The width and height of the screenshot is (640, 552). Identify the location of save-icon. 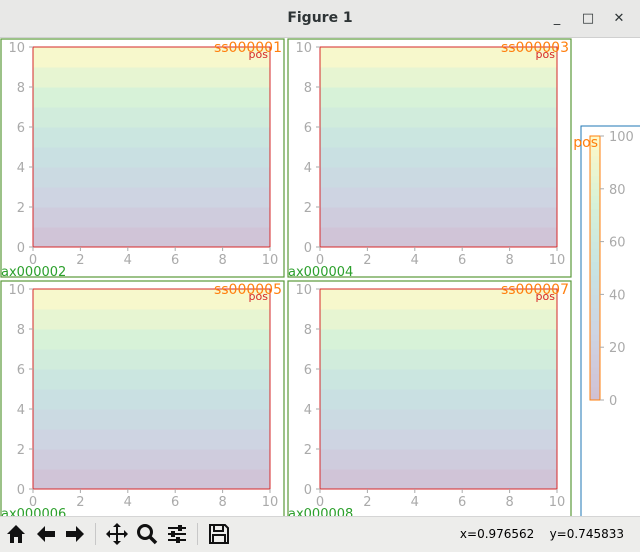
(219, 534).